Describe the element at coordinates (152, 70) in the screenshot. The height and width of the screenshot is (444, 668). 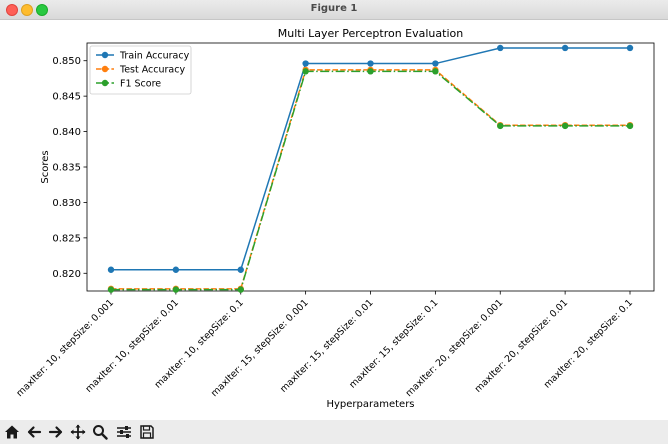
I see `legend-label: Test Accuracy` at that location.